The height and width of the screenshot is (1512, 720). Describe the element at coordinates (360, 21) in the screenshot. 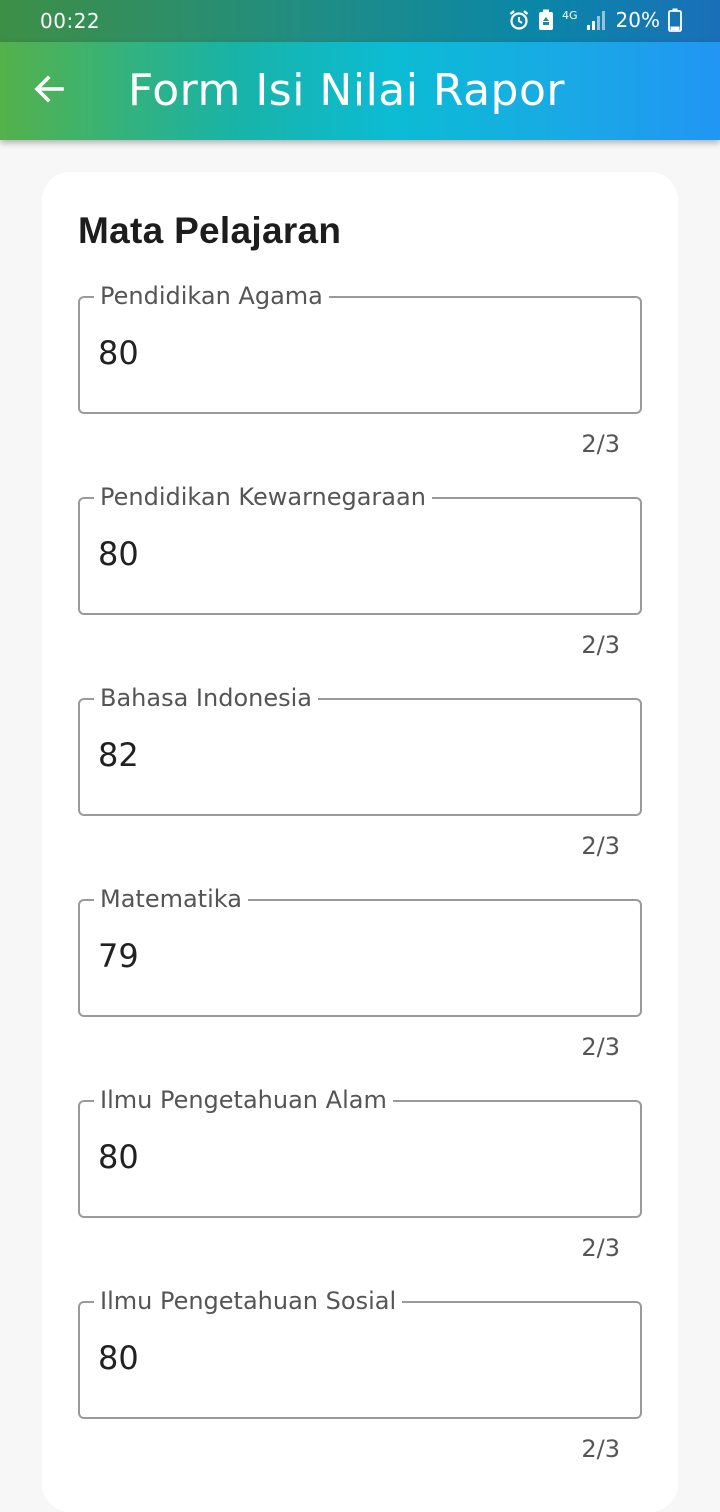

I see `status-bar: 00:22 4G 20%` at that location.